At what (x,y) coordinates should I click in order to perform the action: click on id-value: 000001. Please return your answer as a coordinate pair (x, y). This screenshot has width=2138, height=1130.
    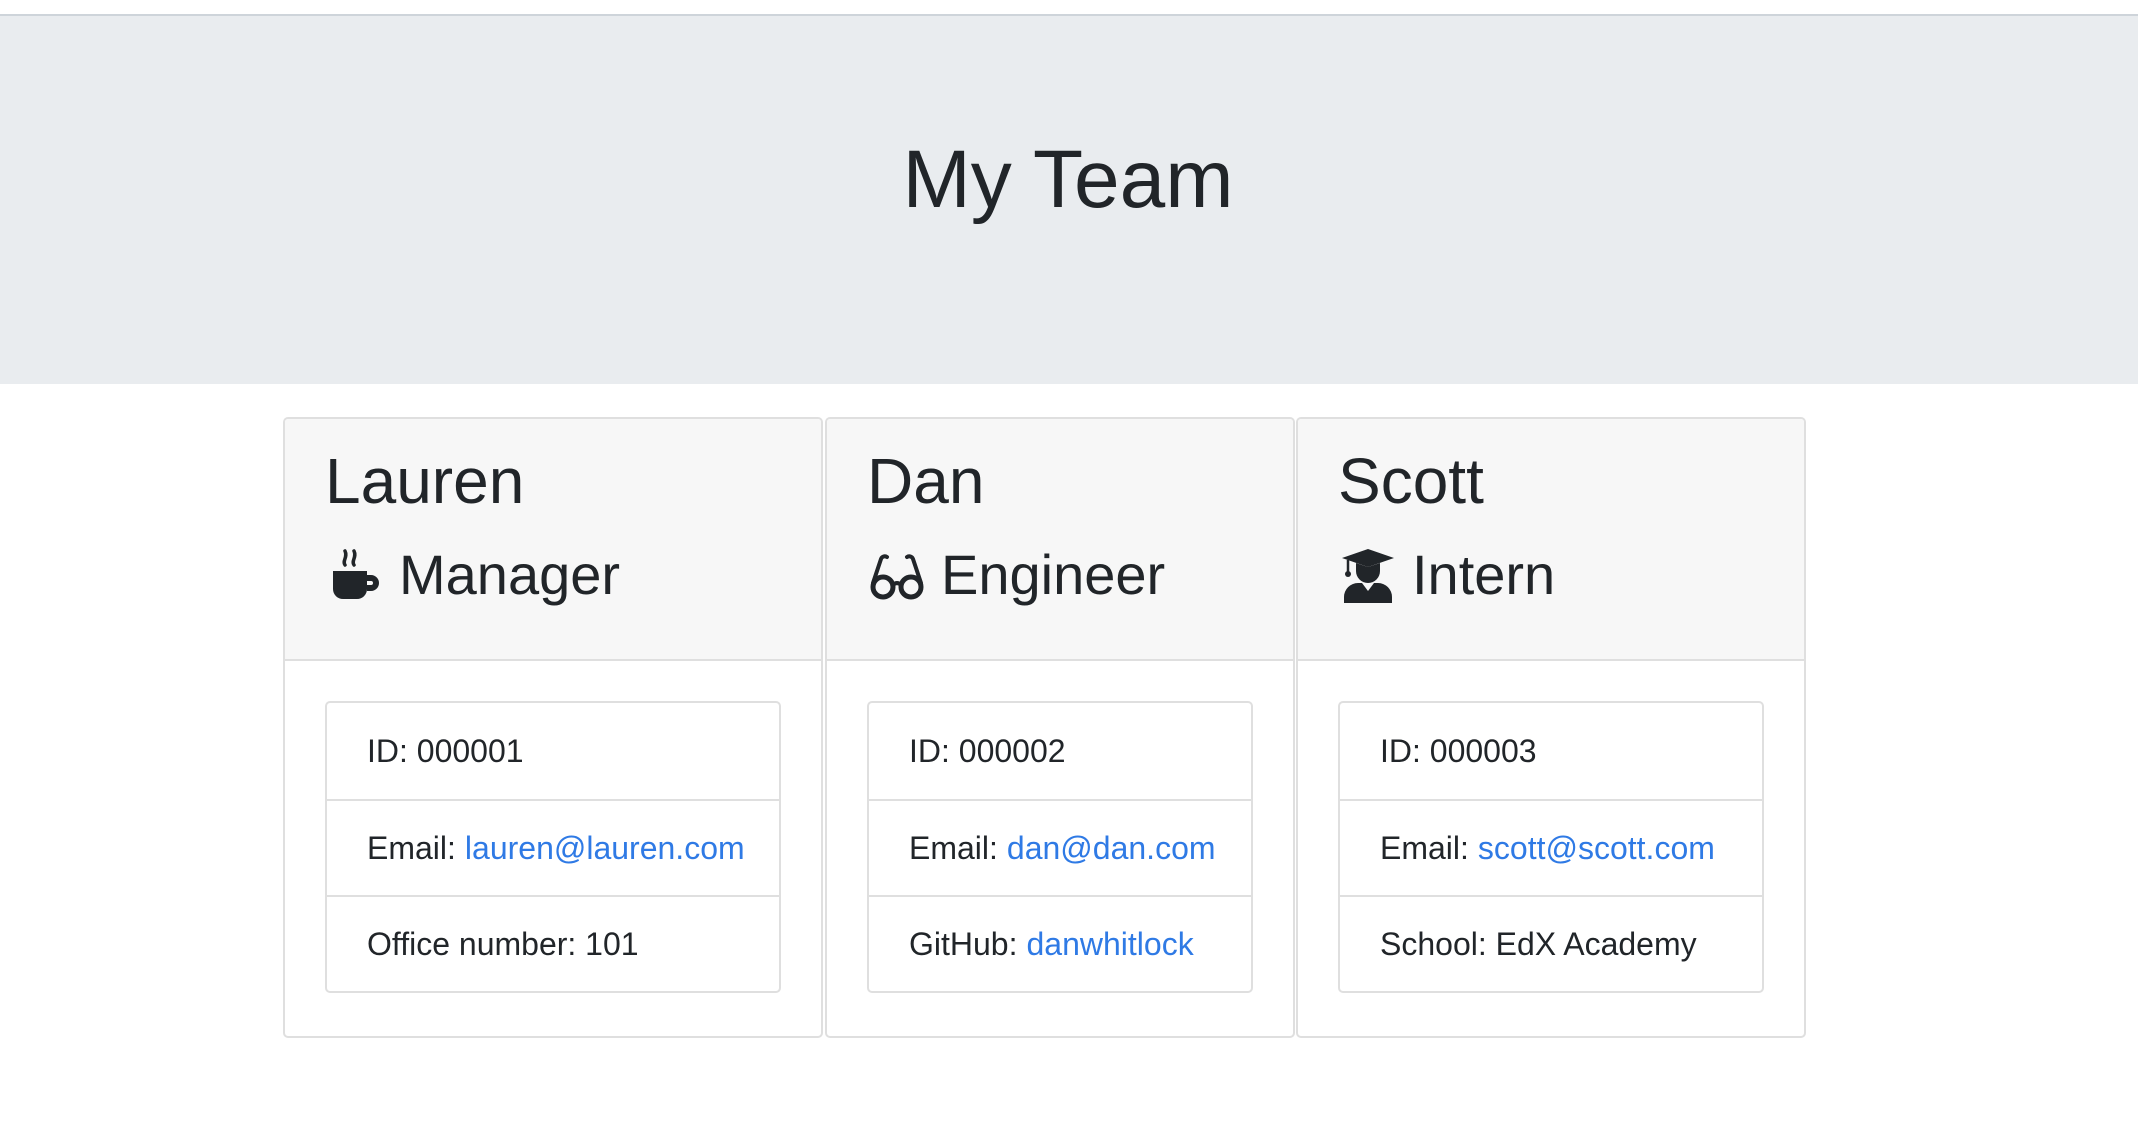
    Looking at the image, I should click on (470, 750).